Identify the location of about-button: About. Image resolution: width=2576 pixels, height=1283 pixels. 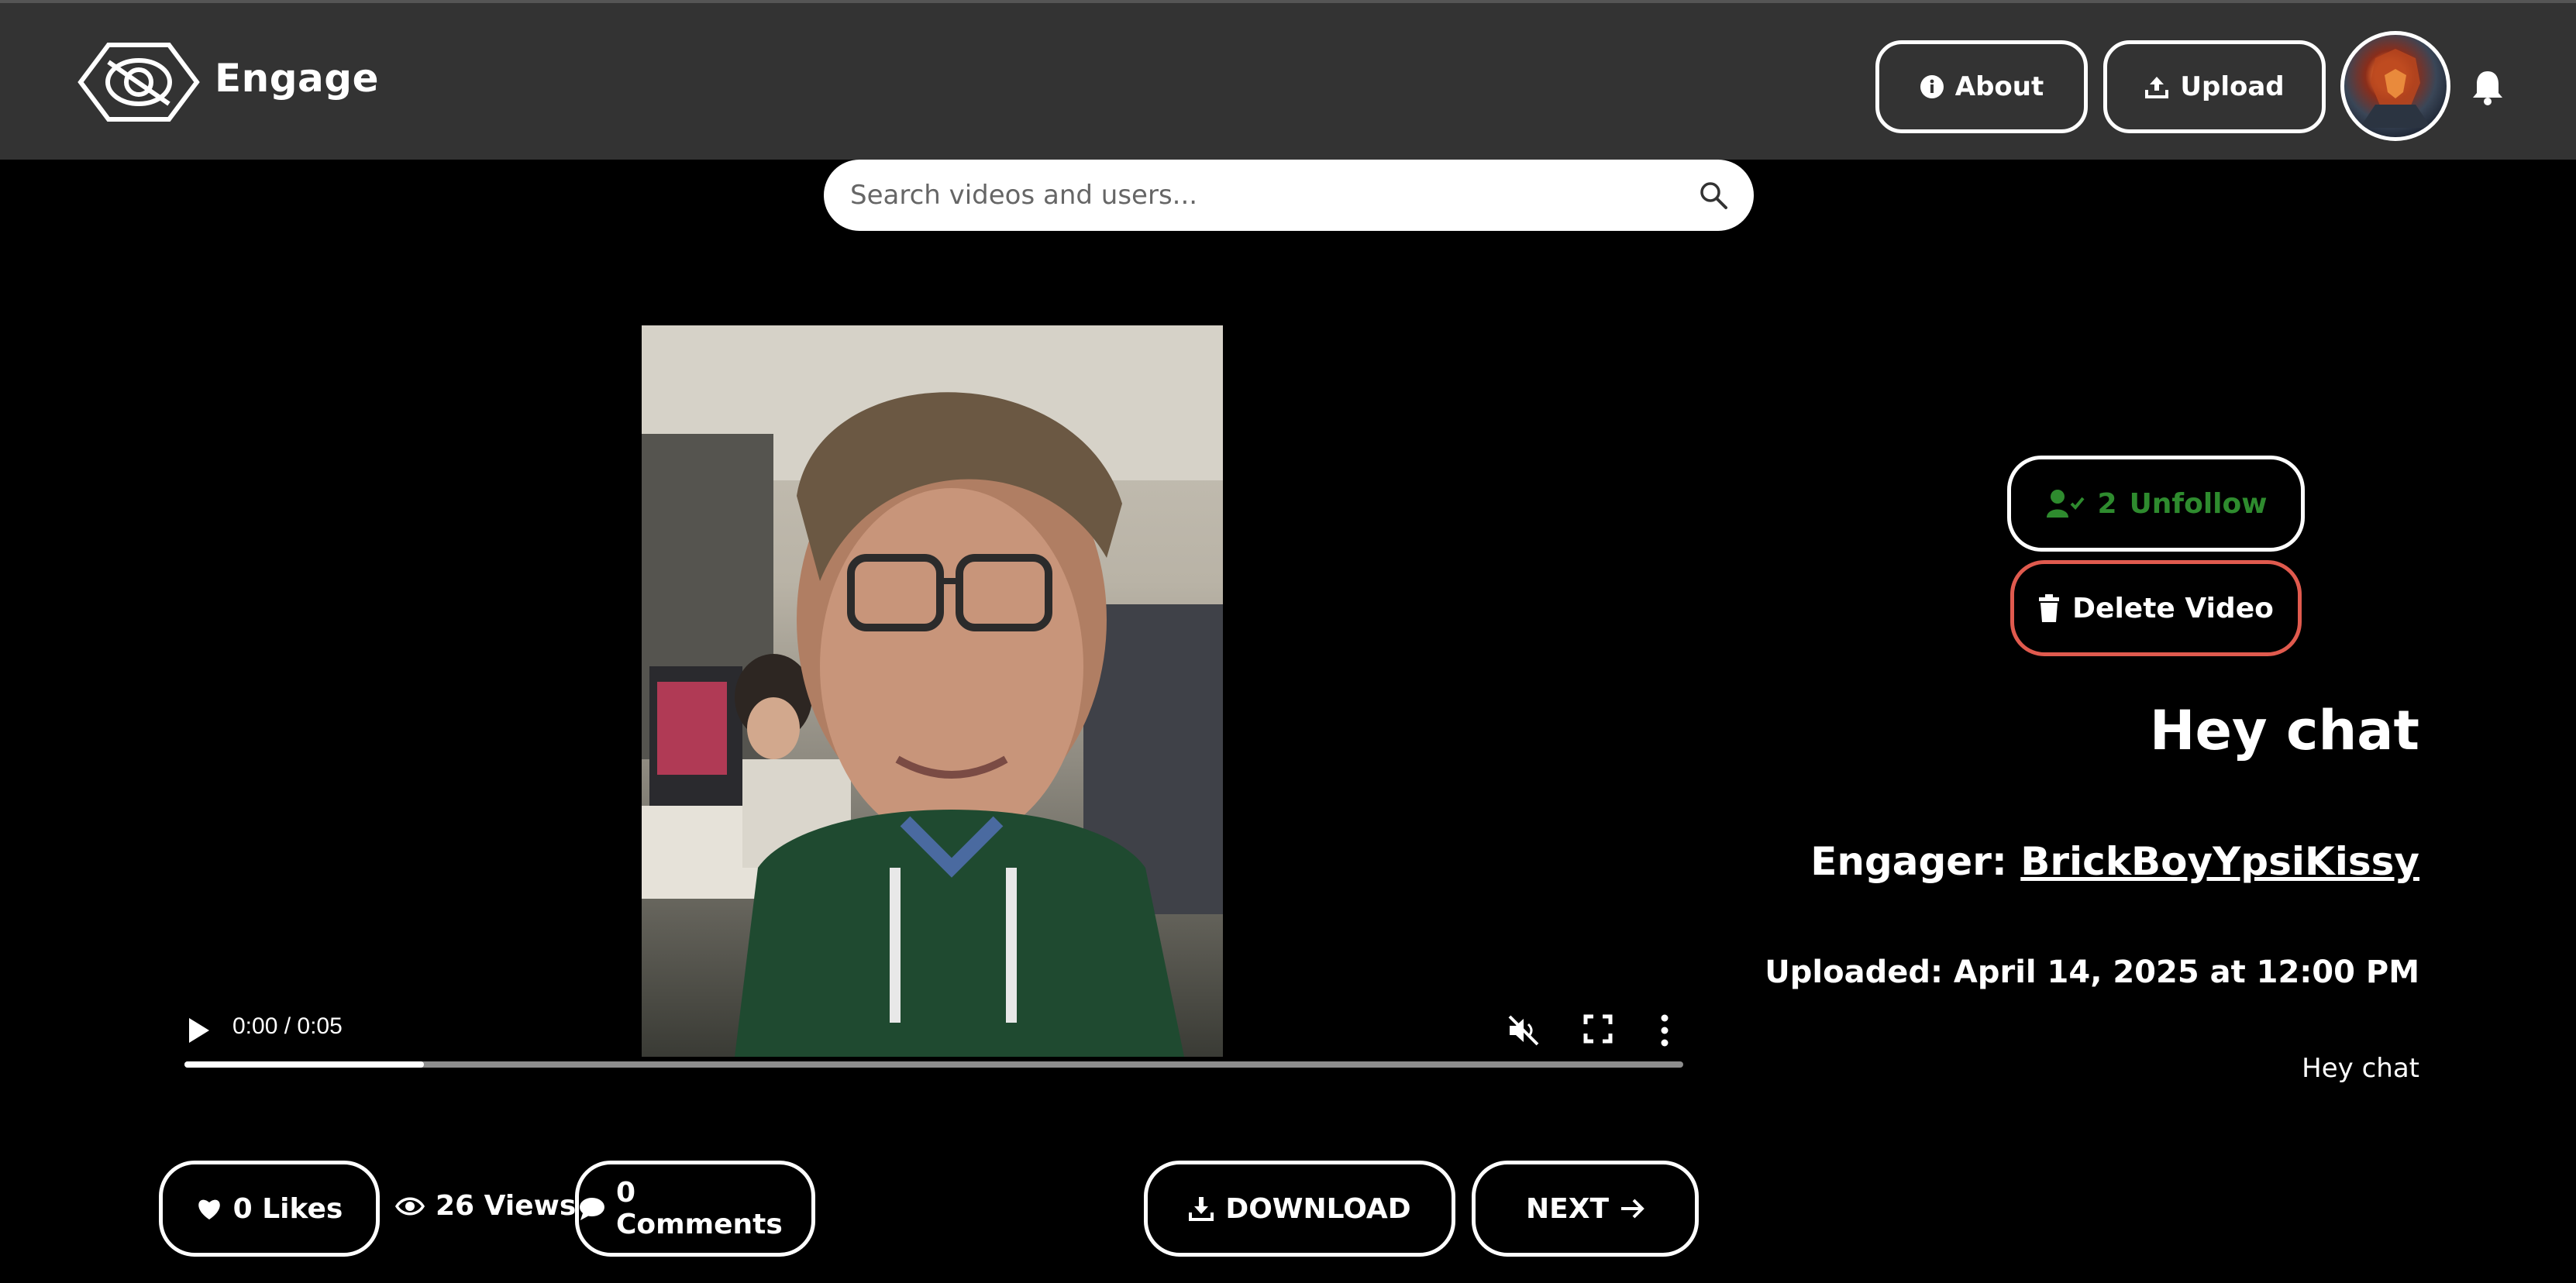
(1981, 87).